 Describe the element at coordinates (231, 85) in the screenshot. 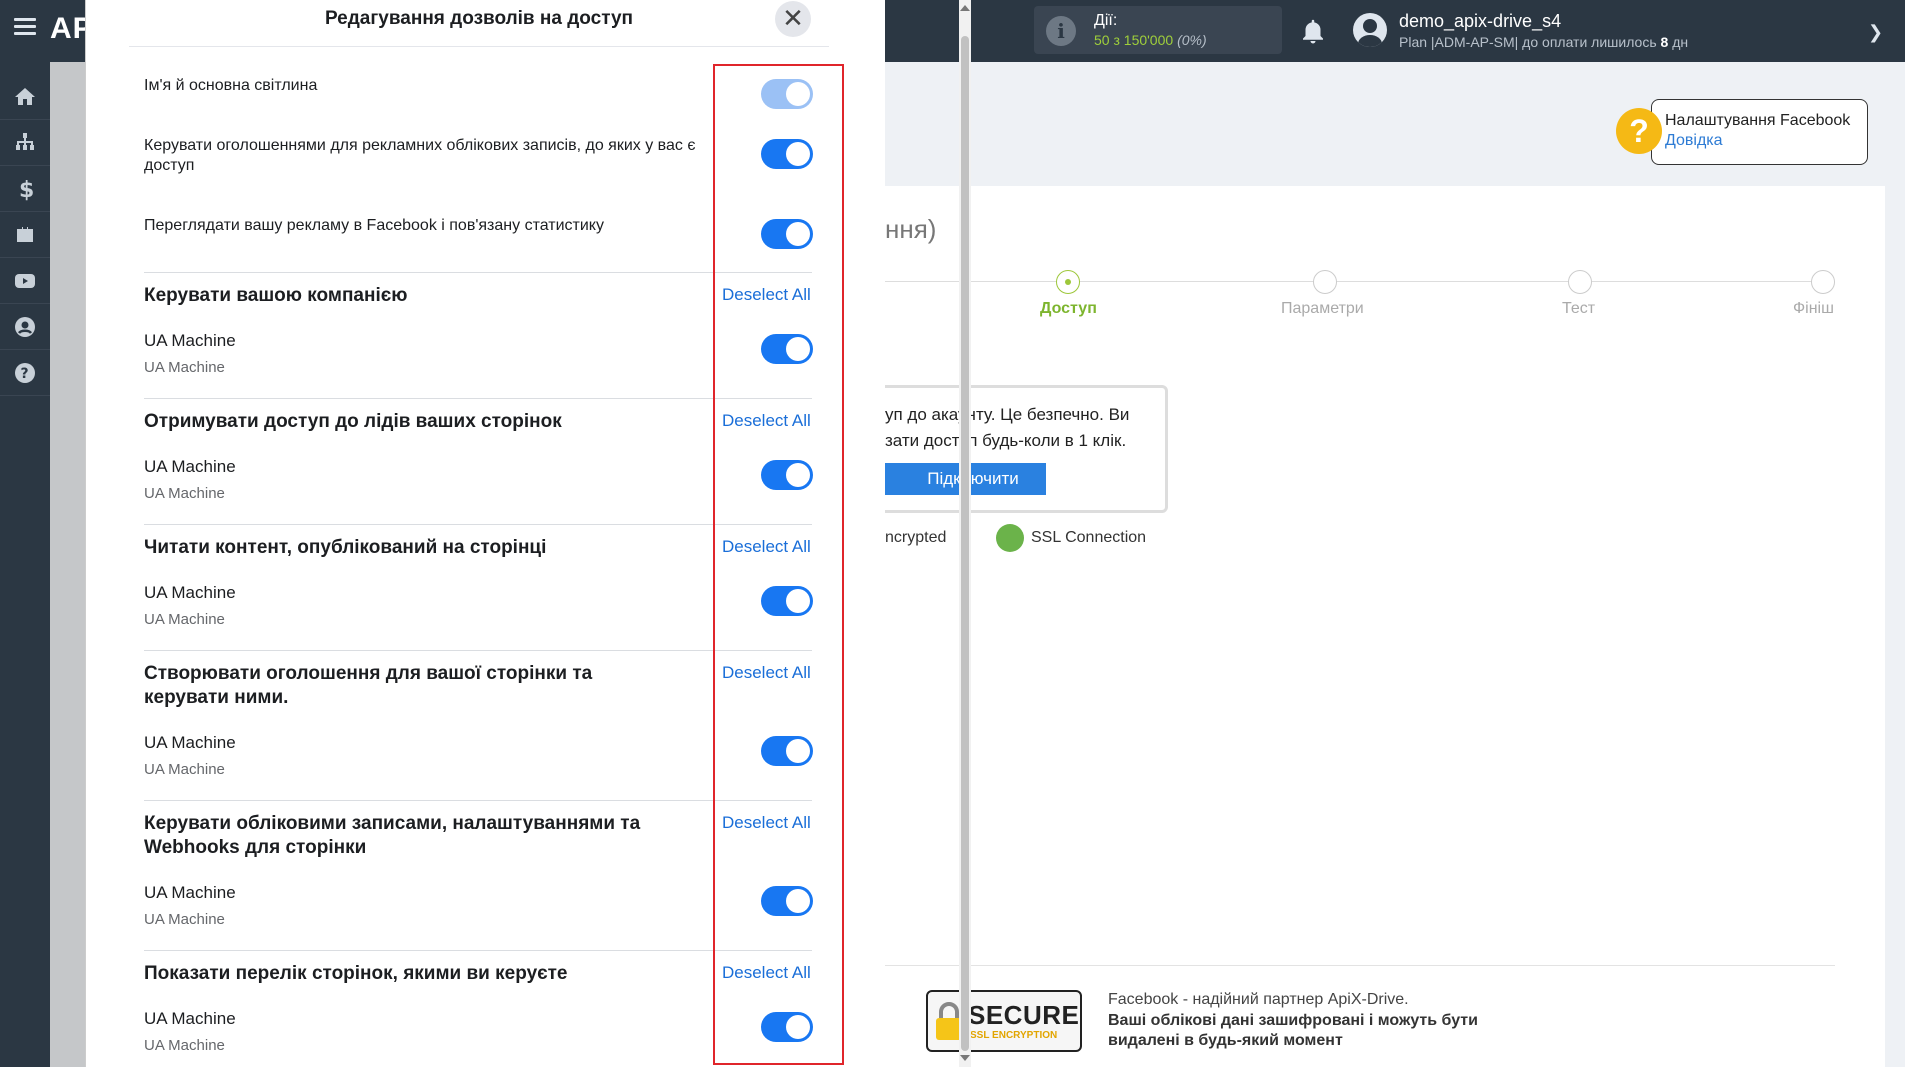

I see `perm-label-profile: Ім'я й основна світлина` at that location.